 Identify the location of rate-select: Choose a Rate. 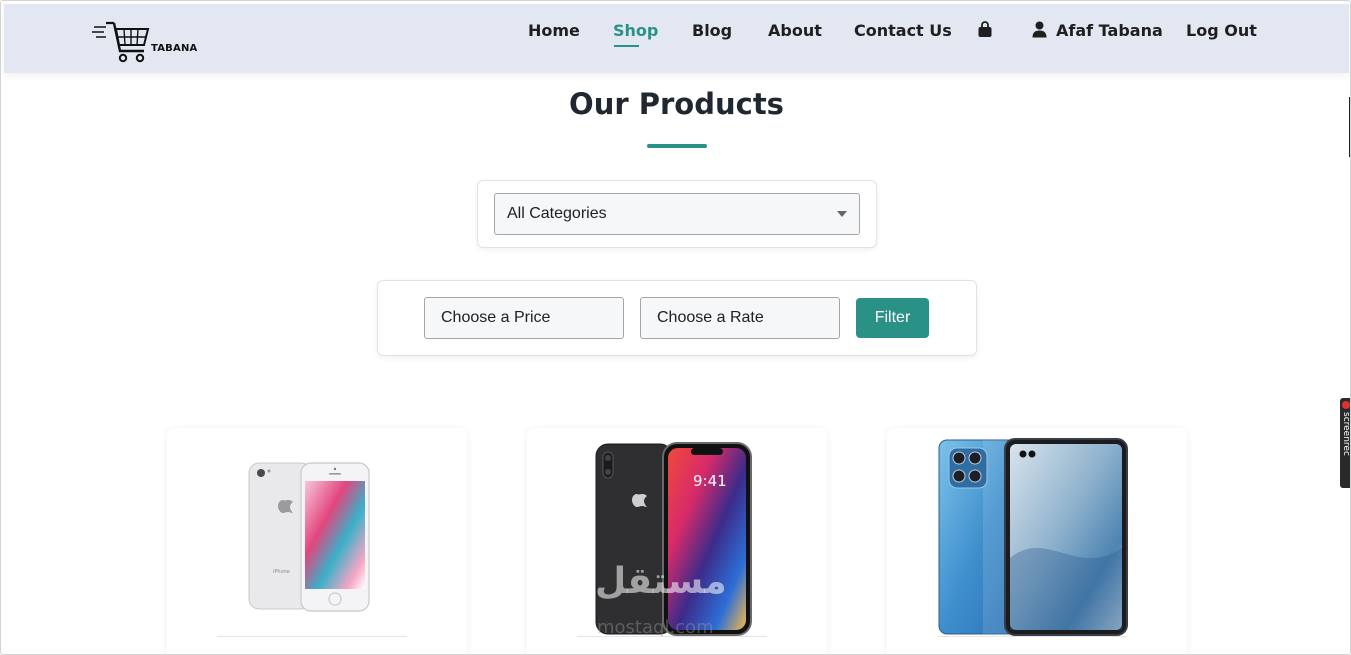
(740, 318).